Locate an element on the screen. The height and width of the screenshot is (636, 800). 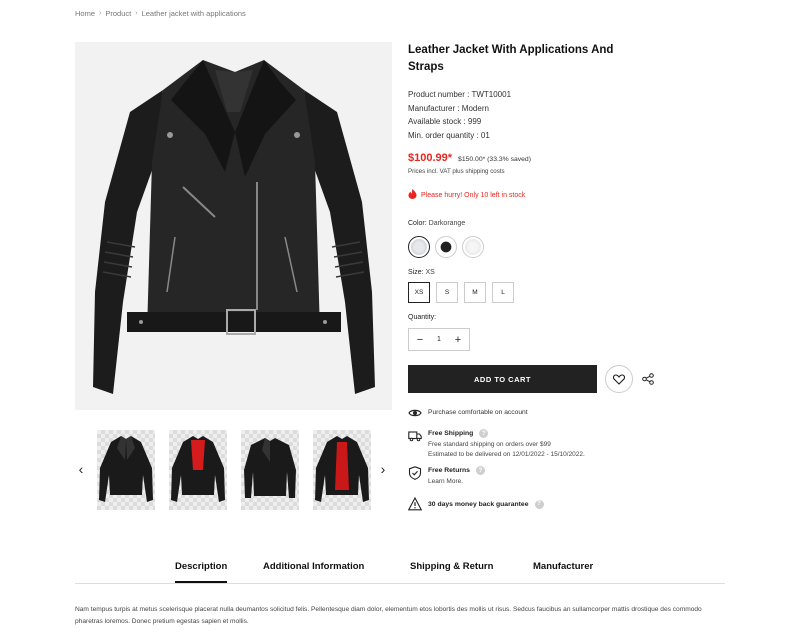
returns-title: Free Returns is located at coordinates (449, 470).